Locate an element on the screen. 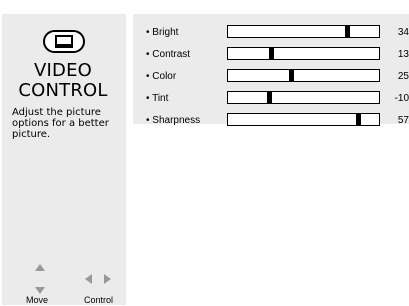 This screenshot has width=409, height=306. move-hint-label: Move is located at coordinates (37, 300).